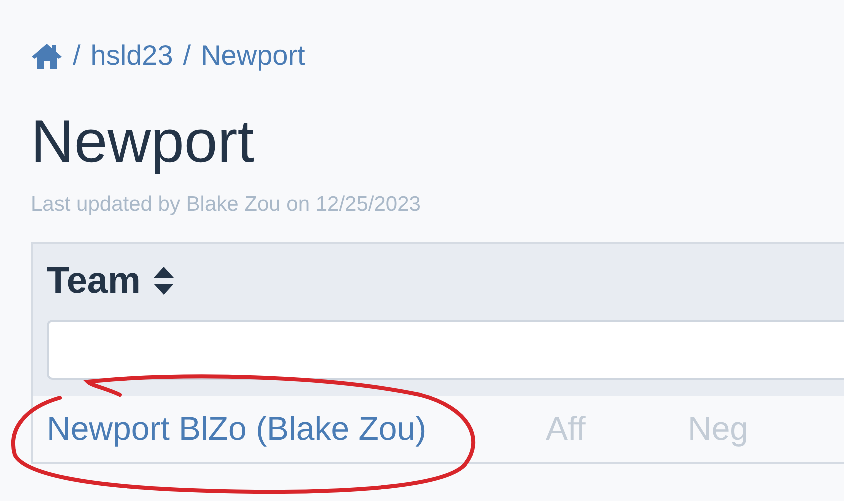  I want to click on breadcrumb-link: hsld23, so click(132, 56).